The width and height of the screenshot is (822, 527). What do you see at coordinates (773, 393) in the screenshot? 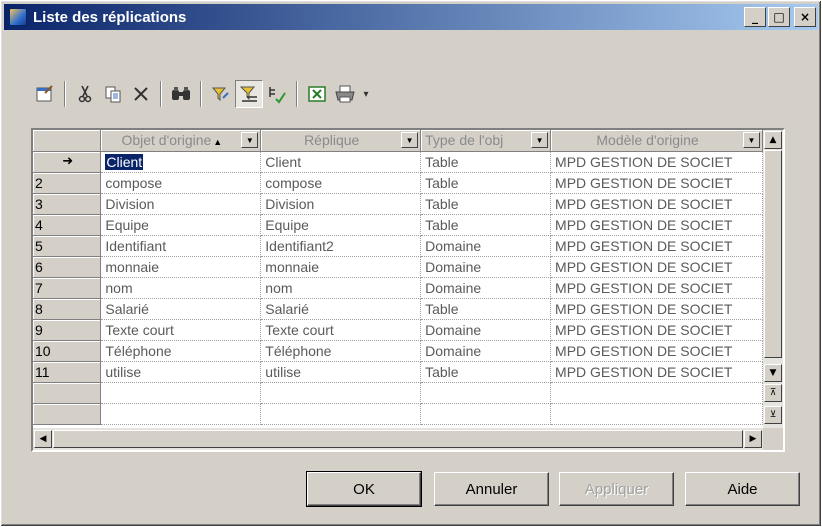
I see `scroll-page-up-icon: ⊼` at bounding box center [773, 393].